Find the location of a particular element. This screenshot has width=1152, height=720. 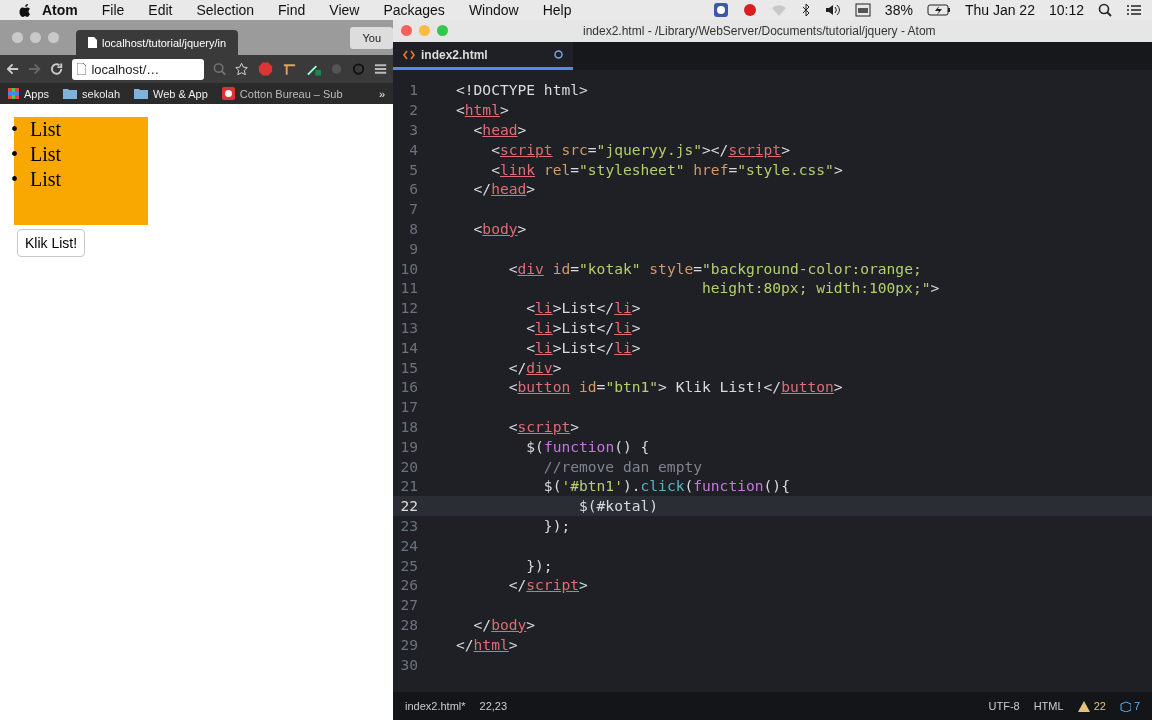

menu-item: Help is located at coordinates (557, 10).